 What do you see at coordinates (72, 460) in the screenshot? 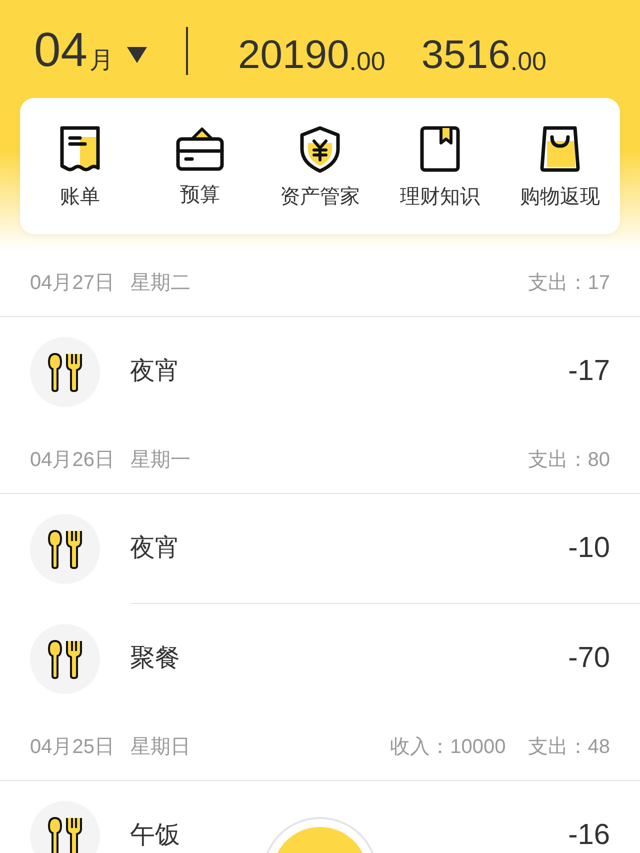
I see `day-date: 04月26日` at bounding box center [72, 460].